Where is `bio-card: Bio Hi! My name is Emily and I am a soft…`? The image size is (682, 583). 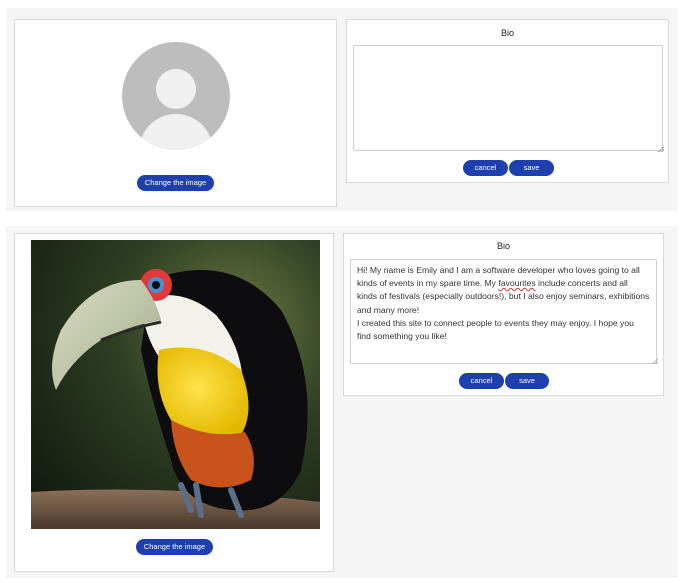 bio-card: Bio Hi! My name is Emily and I am a soft… is located at coordinates (503, 314).